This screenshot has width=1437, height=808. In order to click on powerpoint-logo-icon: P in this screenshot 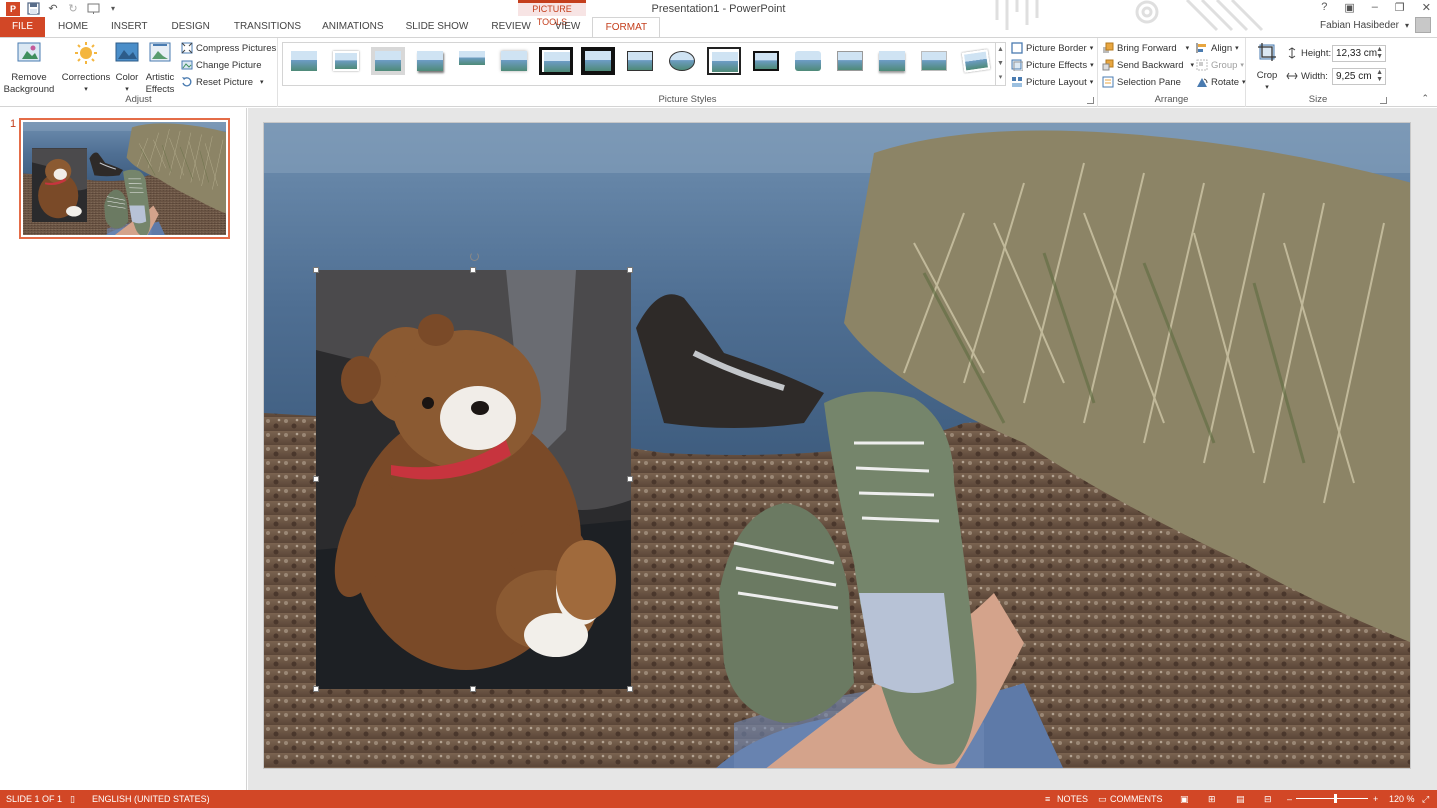, I will do `click(13, 8)`.